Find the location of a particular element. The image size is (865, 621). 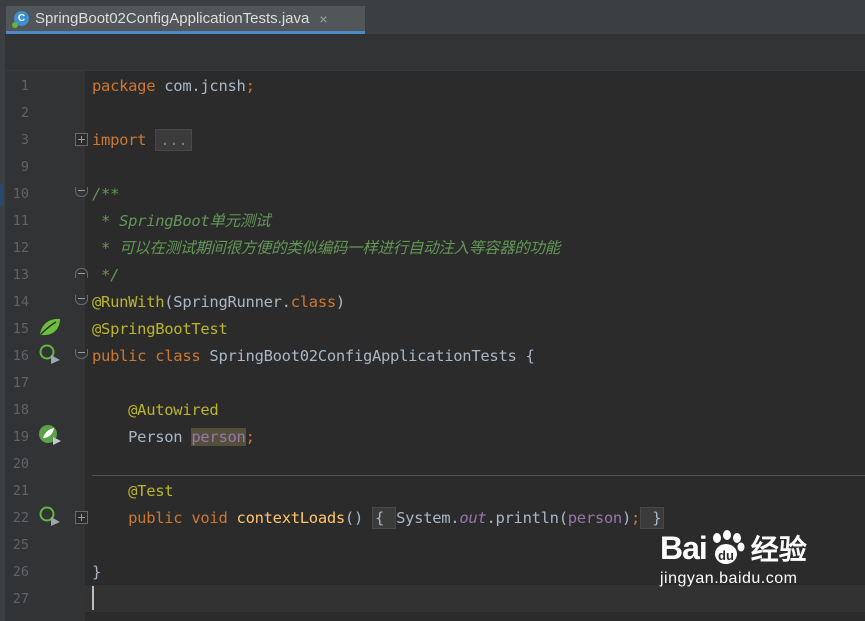

code-token: package is located at coordinates (128, 86).